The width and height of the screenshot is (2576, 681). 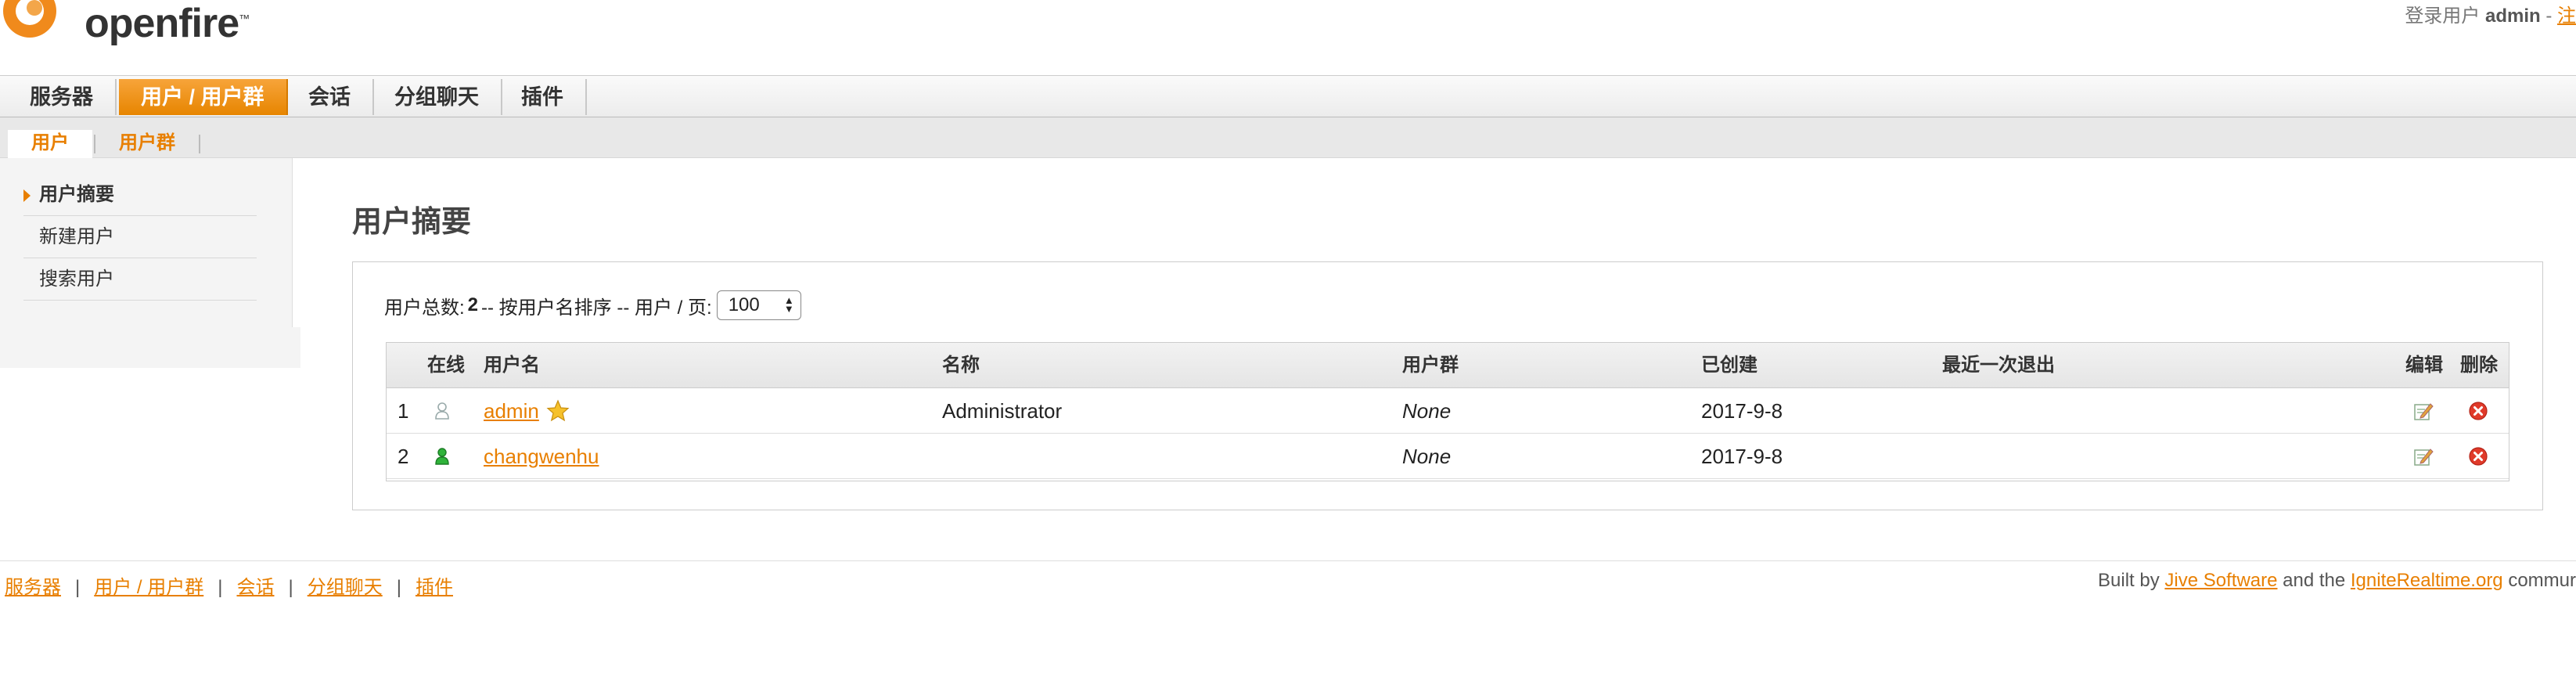 I want to click on tab-server: 服务器, so click(x=63, y=97).